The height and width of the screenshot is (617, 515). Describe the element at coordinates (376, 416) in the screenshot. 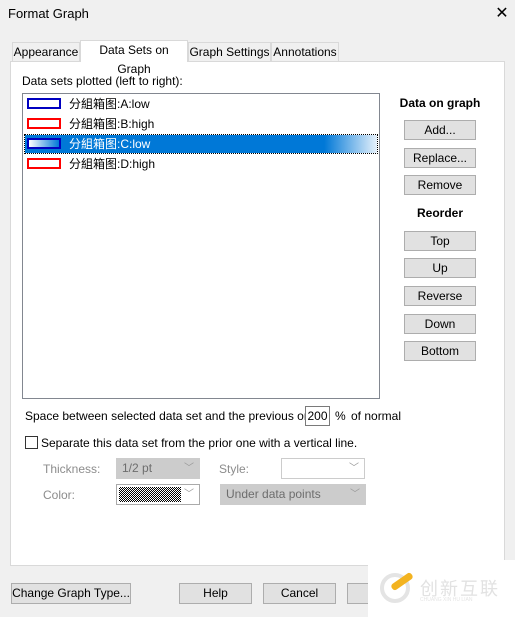

I see `spacing-suffix: of normal` at that location.